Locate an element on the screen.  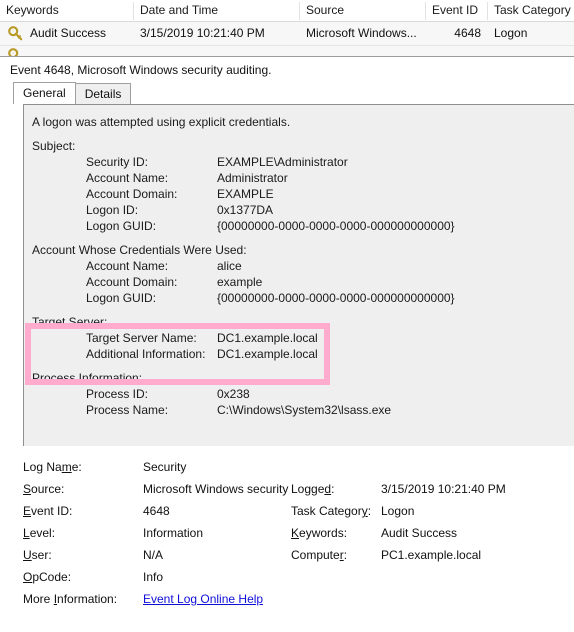
field-label: Process Name: is located at coordinates (127, 410).